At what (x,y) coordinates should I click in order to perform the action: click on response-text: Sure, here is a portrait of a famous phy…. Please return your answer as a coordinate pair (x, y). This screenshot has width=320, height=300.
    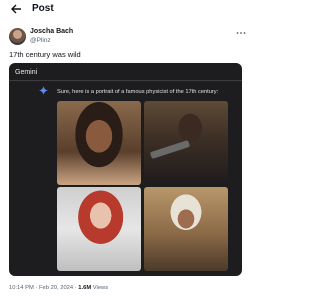
    Looking at the image, I should click on (138, 92).